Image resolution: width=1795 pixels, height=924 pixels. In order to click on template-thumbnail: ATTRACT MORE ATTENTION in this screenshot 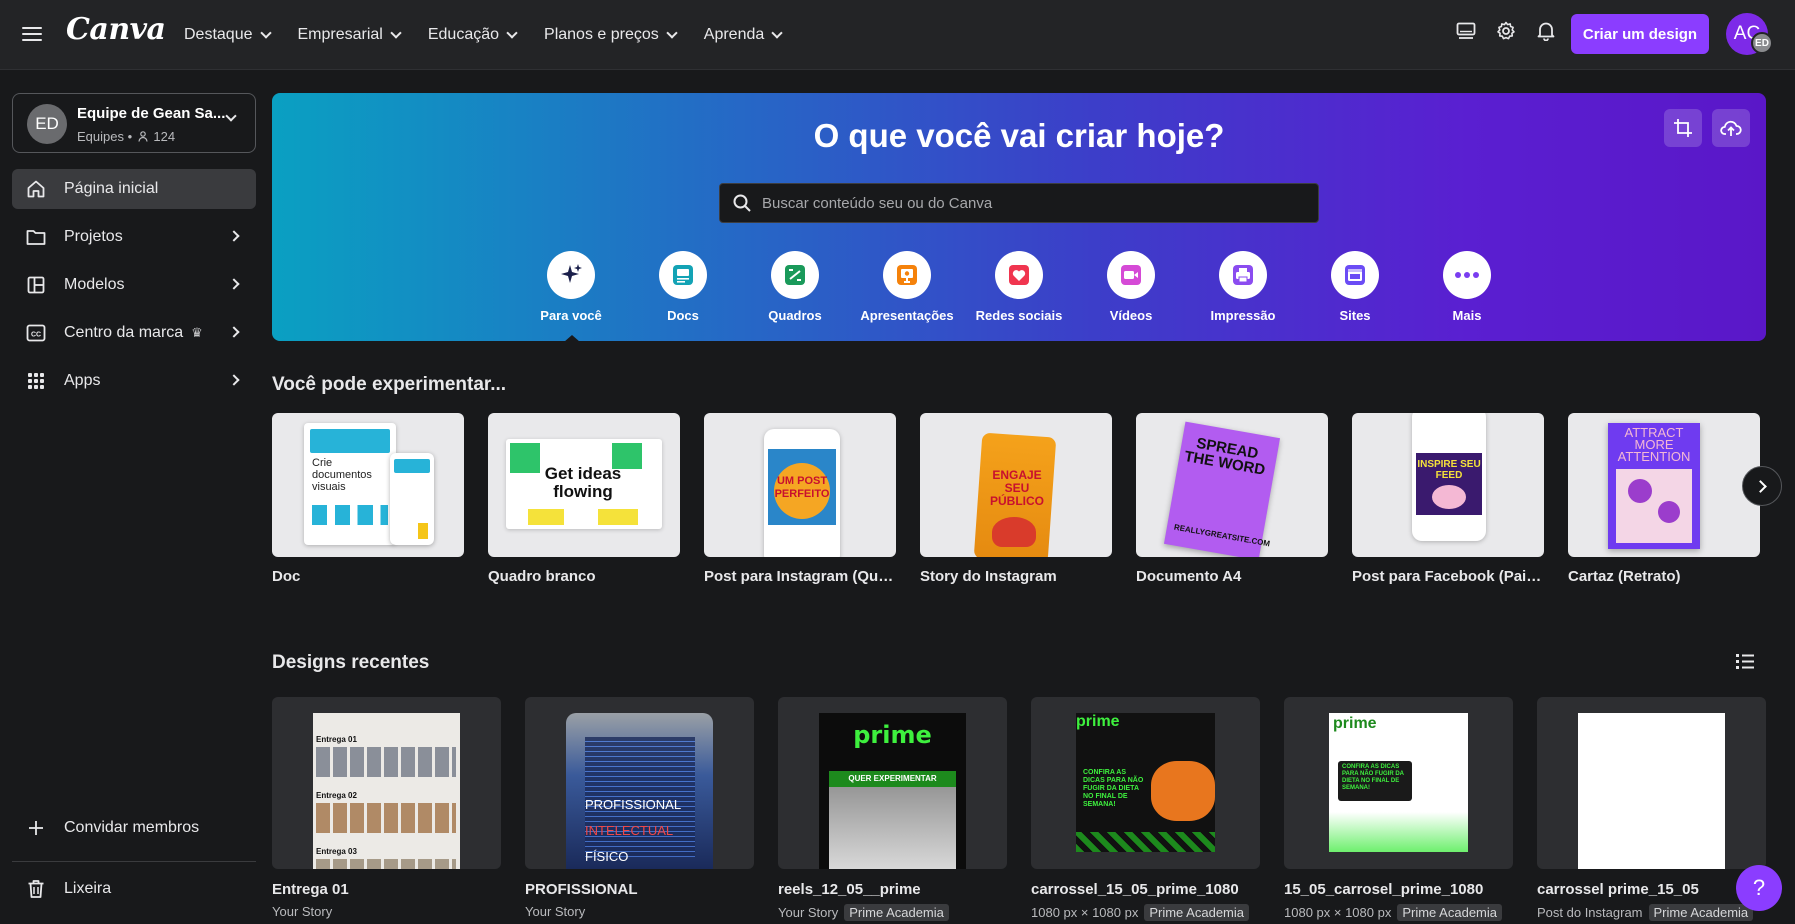, I will do `click(1664, 485)`.